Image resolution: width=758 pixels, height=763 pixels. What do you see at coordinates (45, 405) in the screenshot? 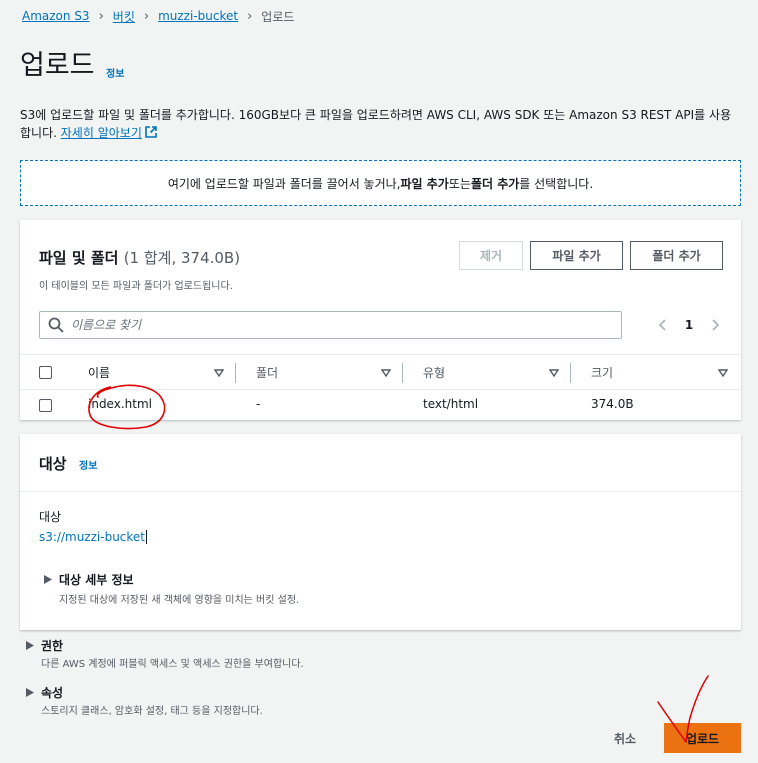
I see `row-checkbox` at bounding box center [45, 405].